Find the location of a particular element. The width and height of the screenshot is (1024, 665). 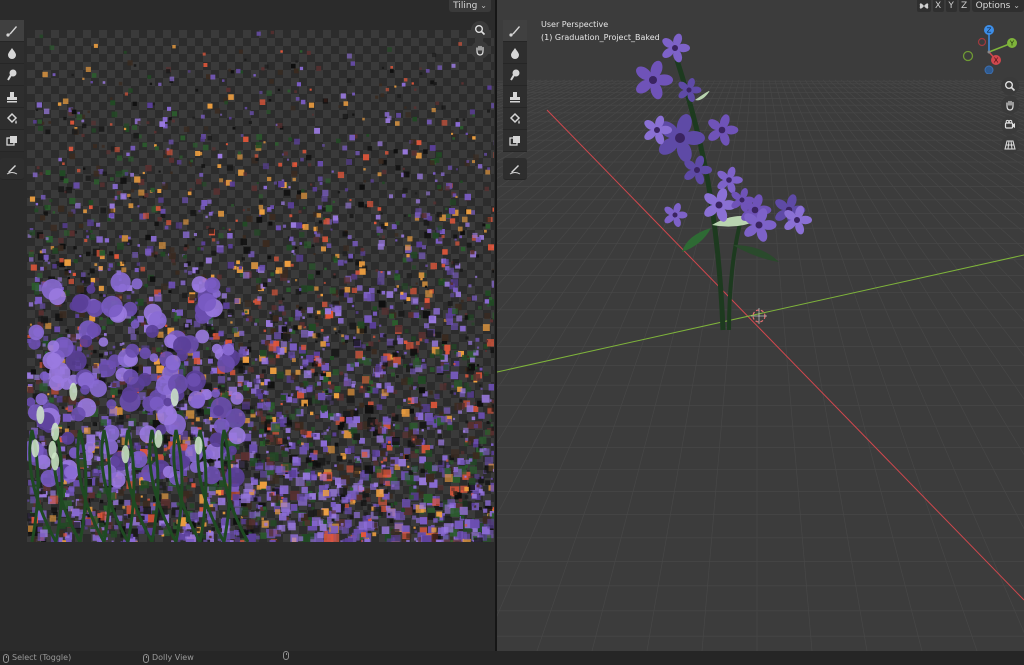

axis-toggle-z: Z is located at coordinates (964, 6).